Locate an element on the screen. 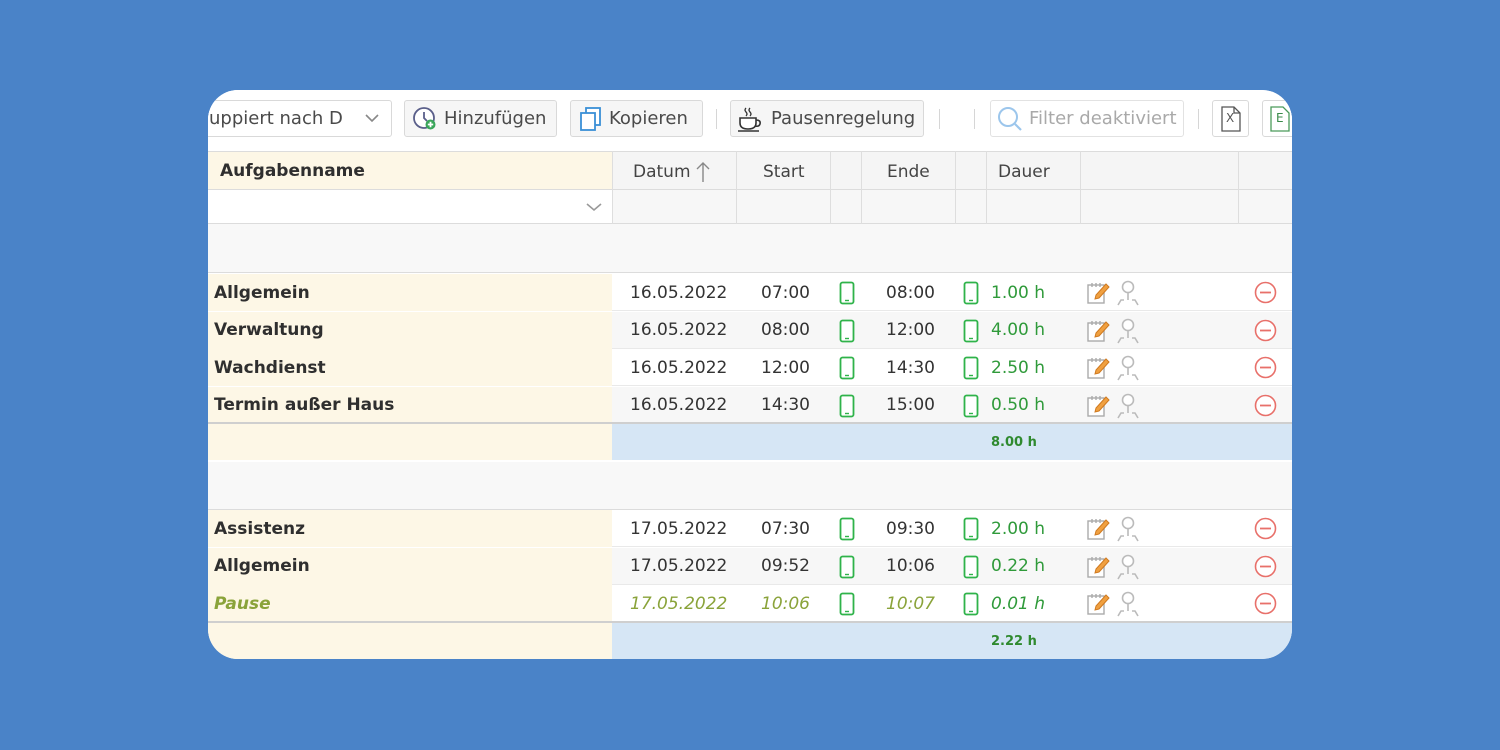 The width and height of the screenshot is (1500, 750). table-row: Pause 17.05.2022 10:06 10:07 0.01 h is located at coordinates (750, 603).